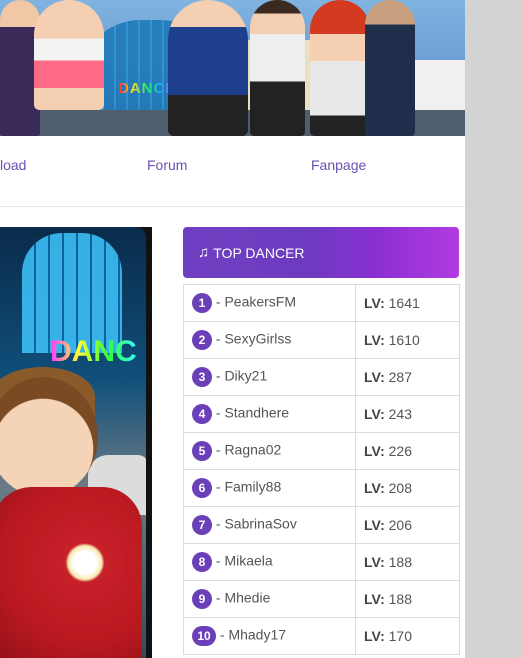 Image resolution: width=521 pixels, height=658 pixels. I want to click on rank-badge: 8, so click(202, 562).